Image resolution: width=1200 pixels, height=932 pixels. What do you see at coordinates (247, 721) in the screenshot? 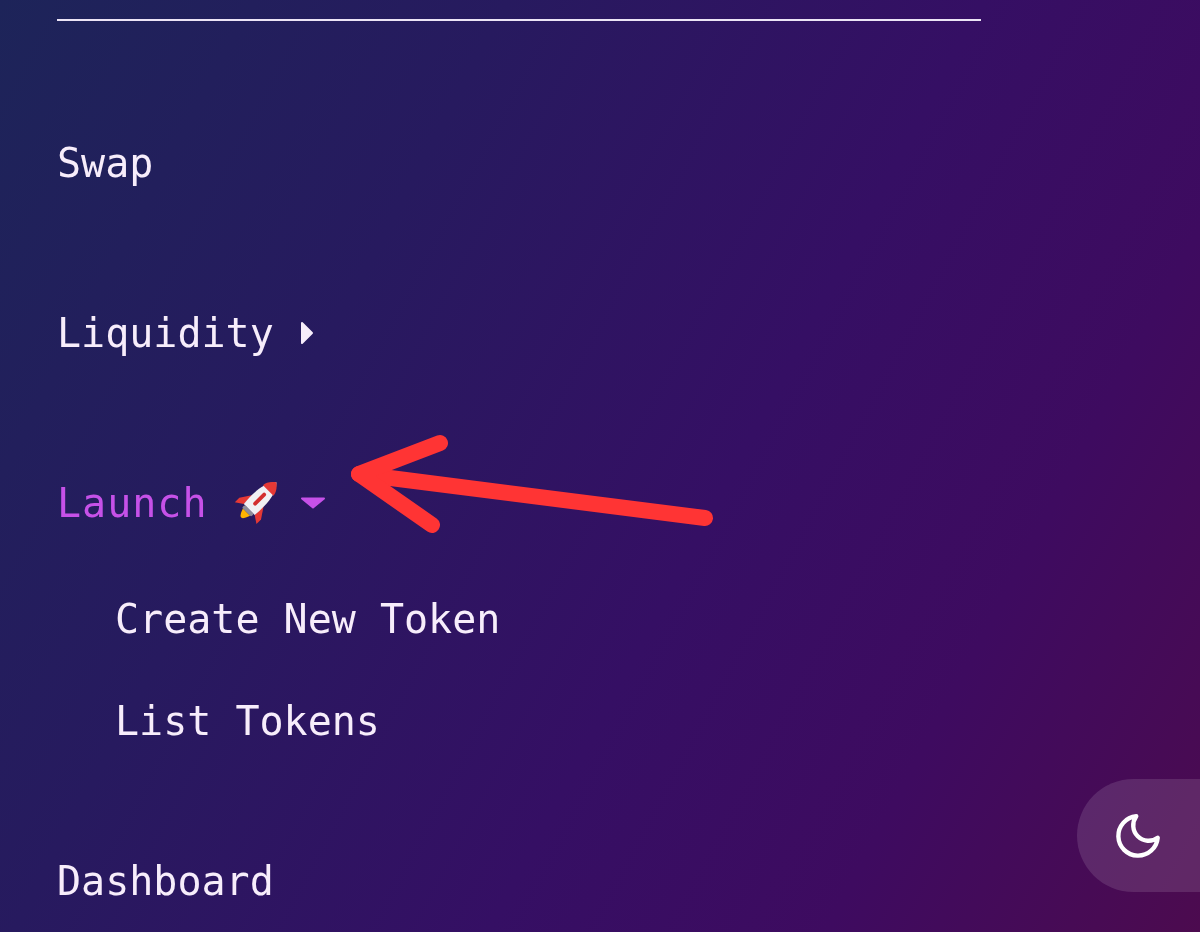
I see `submenu-item: List Tokens` at bounding box center [247, 721].